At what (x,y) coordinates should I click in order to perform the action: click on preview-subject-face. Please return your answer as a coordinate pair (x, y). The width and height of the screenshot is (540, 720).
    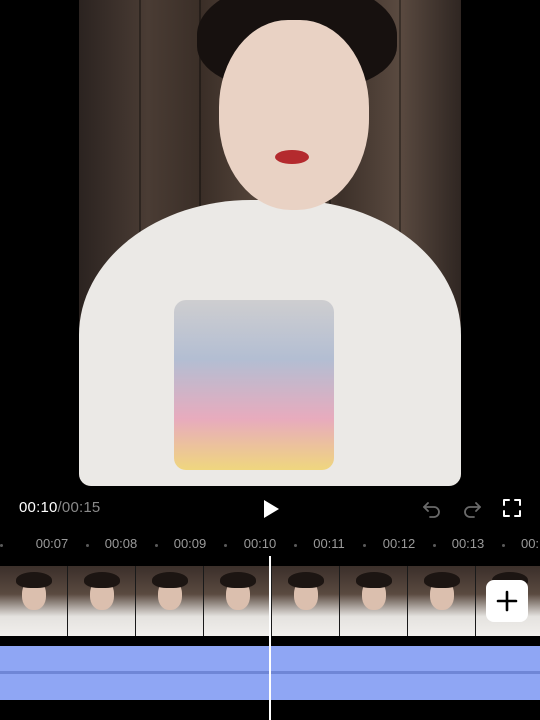
    Looking at the image, I should click on (294, 115).